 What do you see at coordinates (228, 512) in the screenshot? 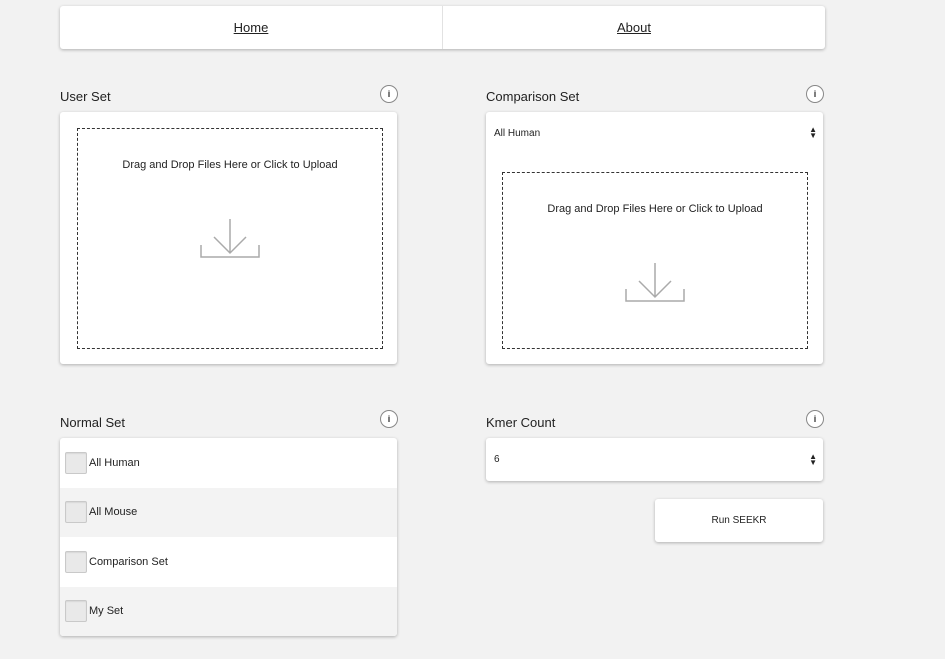
I see `normal-set-option-all-mouse: All Mouse` at bounding box center [228, 512].